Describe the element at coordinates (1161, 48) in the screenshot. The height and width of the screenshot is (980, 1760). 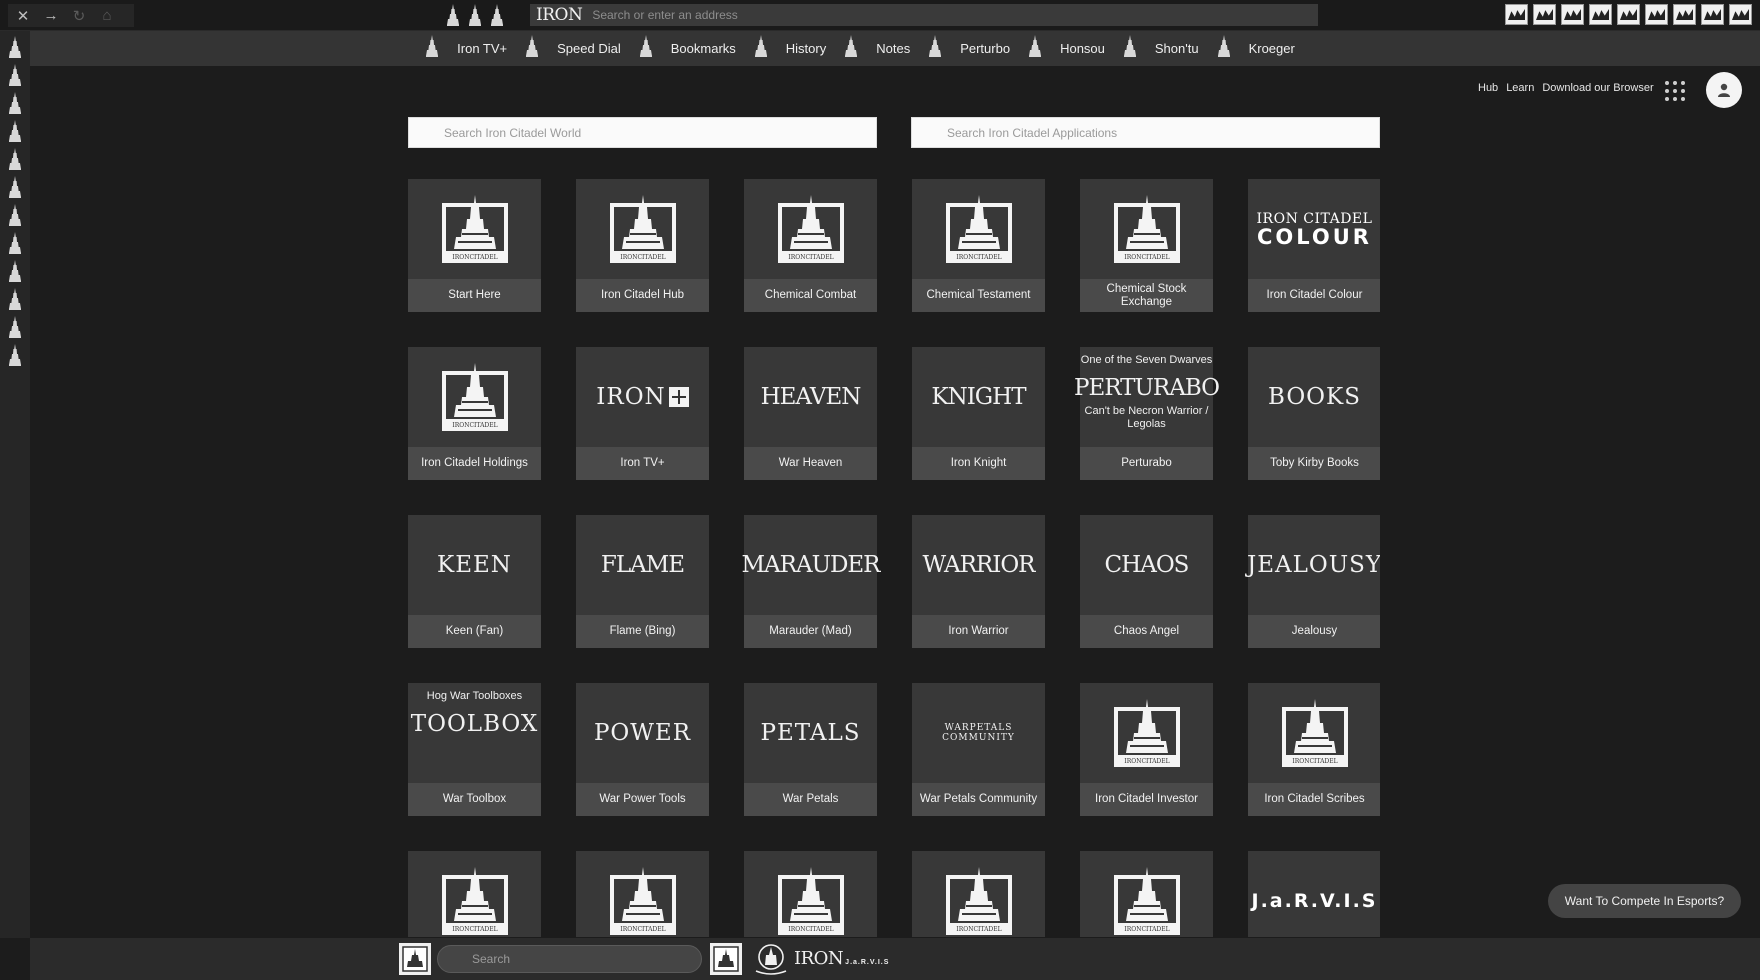
I see `bookmark-item: Shon'tu` at that location.